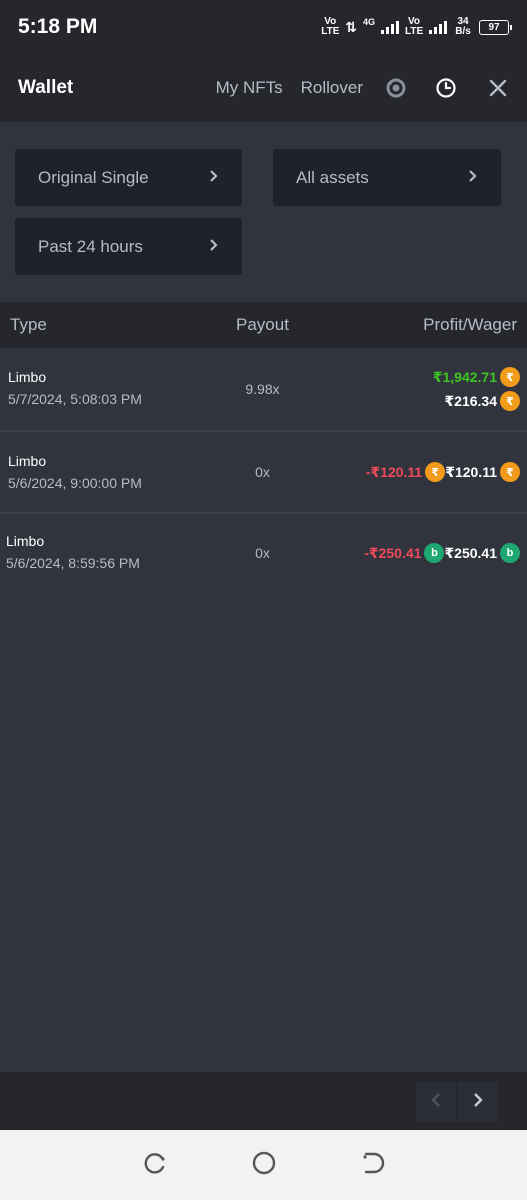  What do you see at coordinates (498, 88) in the screenshot?
I see `close-icon` at bounding box center [498, 88].